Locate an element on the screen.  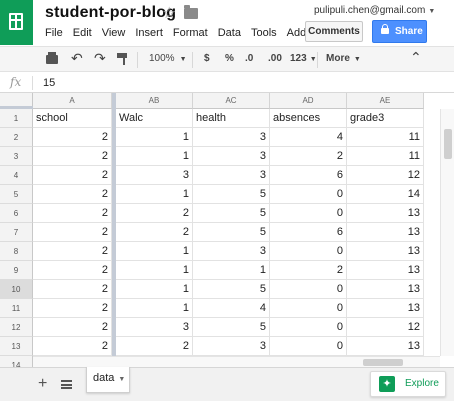
row-header: 1 is located at coordinates (16, 118).